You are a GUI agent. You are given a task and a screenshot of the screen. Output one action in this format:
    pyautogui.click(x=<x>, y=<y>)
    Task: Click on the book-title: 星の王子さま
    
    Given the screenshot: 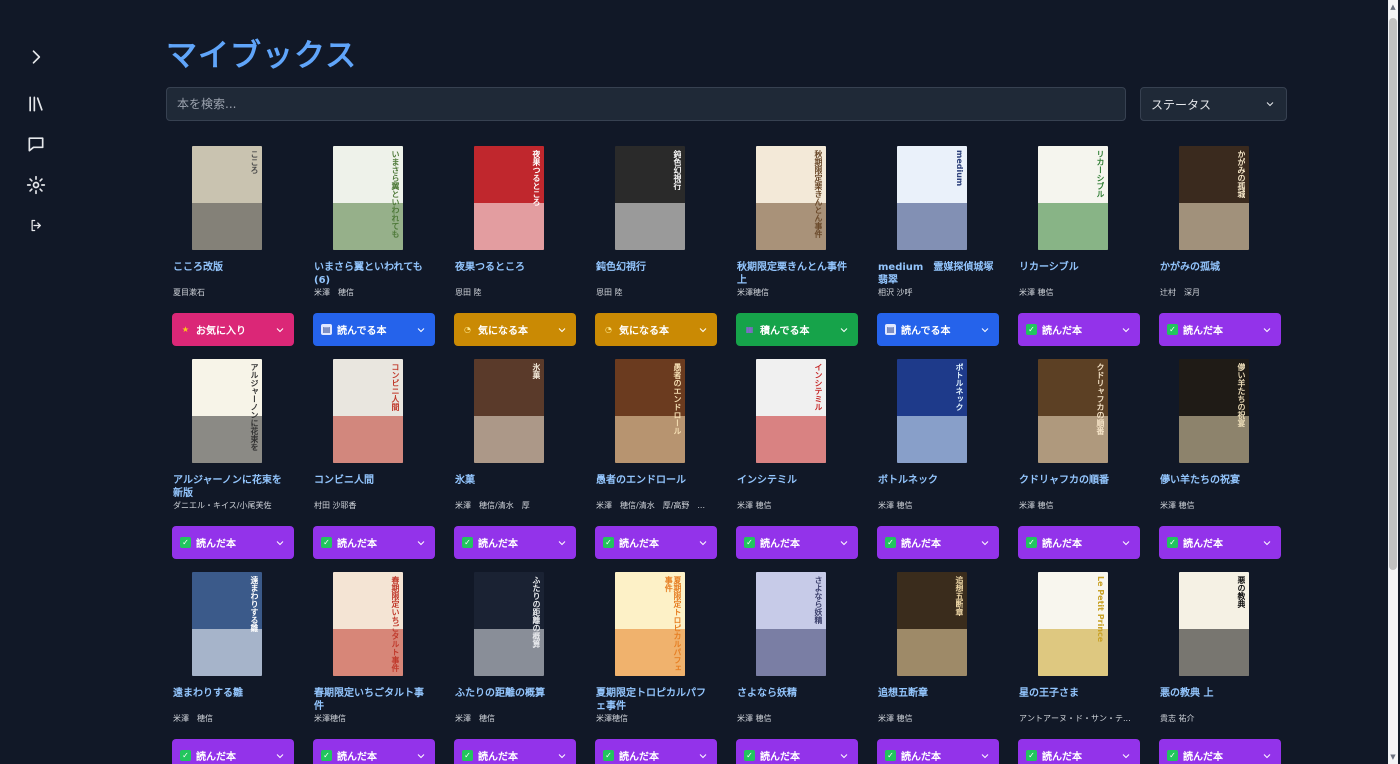 What is the action you would take?
    pyautogui.click(x=1077, y=693)
    